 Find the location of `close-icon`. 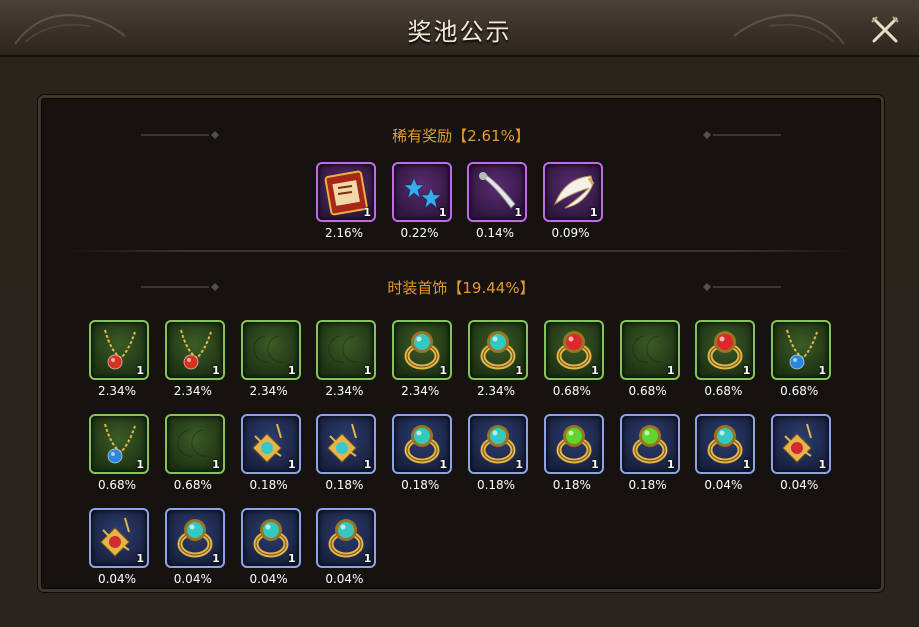

close-icon is located at coordinates (885, 30).